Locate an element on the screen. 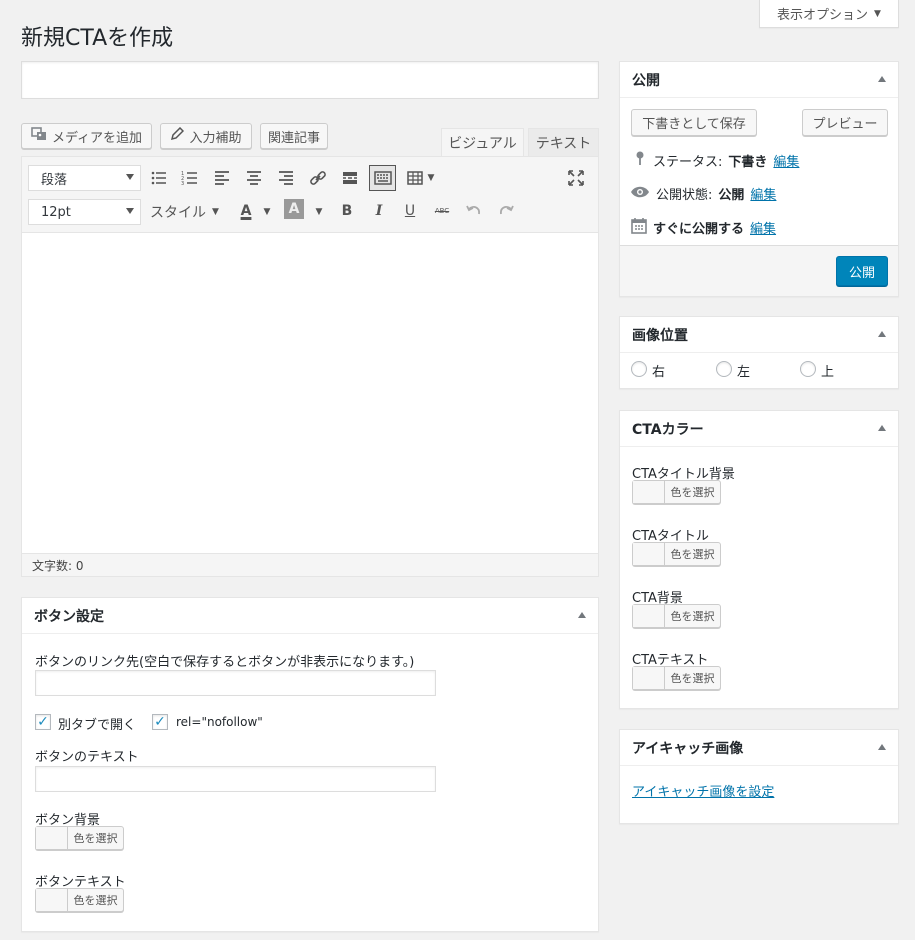 The image size is (915, 940). add-media-button: メディアを追加 is located at coordinates (86, 136).